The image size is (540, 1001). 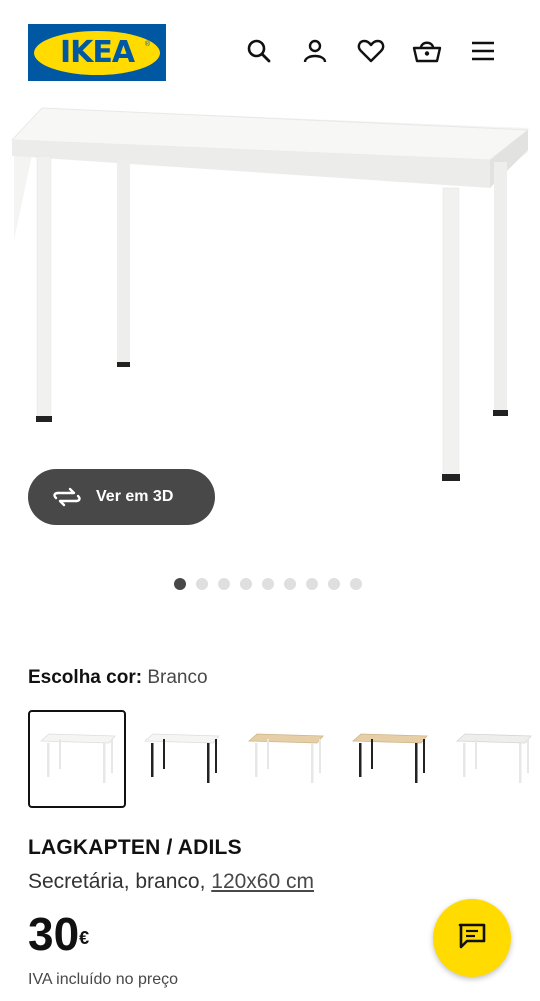 I want to click on color-choice-label: Escolha cor: Branco, so click(x=118, y=678).